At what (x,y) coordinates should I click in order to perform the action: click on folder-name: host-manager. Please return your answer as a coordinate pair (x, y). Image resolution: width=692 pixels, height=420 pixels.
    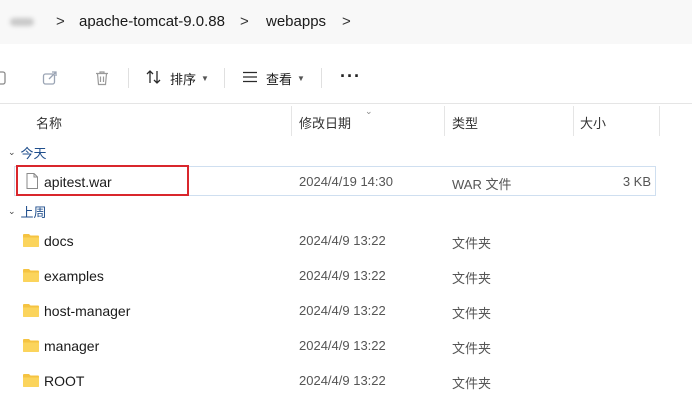
    Looking at the image, I should click on (87, 311).